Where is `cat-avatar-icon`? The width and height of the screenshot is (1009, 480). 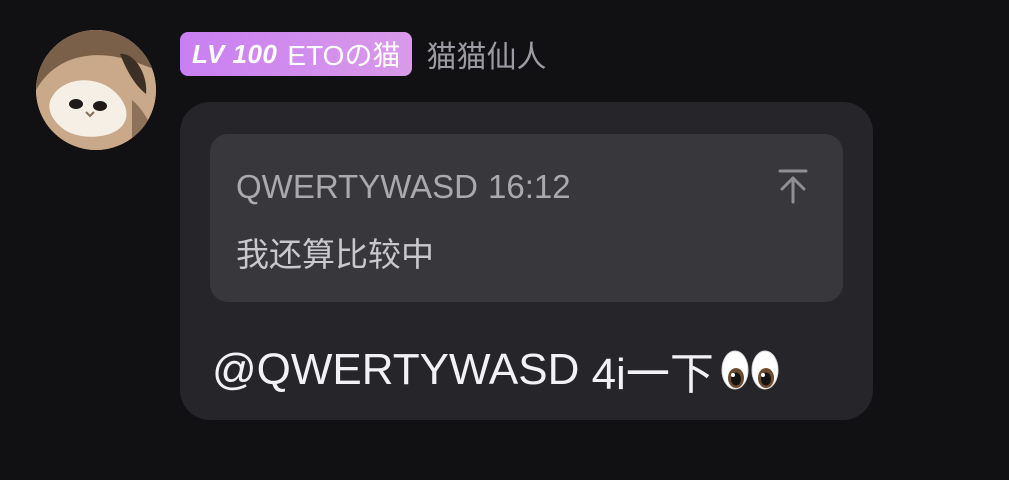
cat-avatar-icon is located at coordinates (96, 90).